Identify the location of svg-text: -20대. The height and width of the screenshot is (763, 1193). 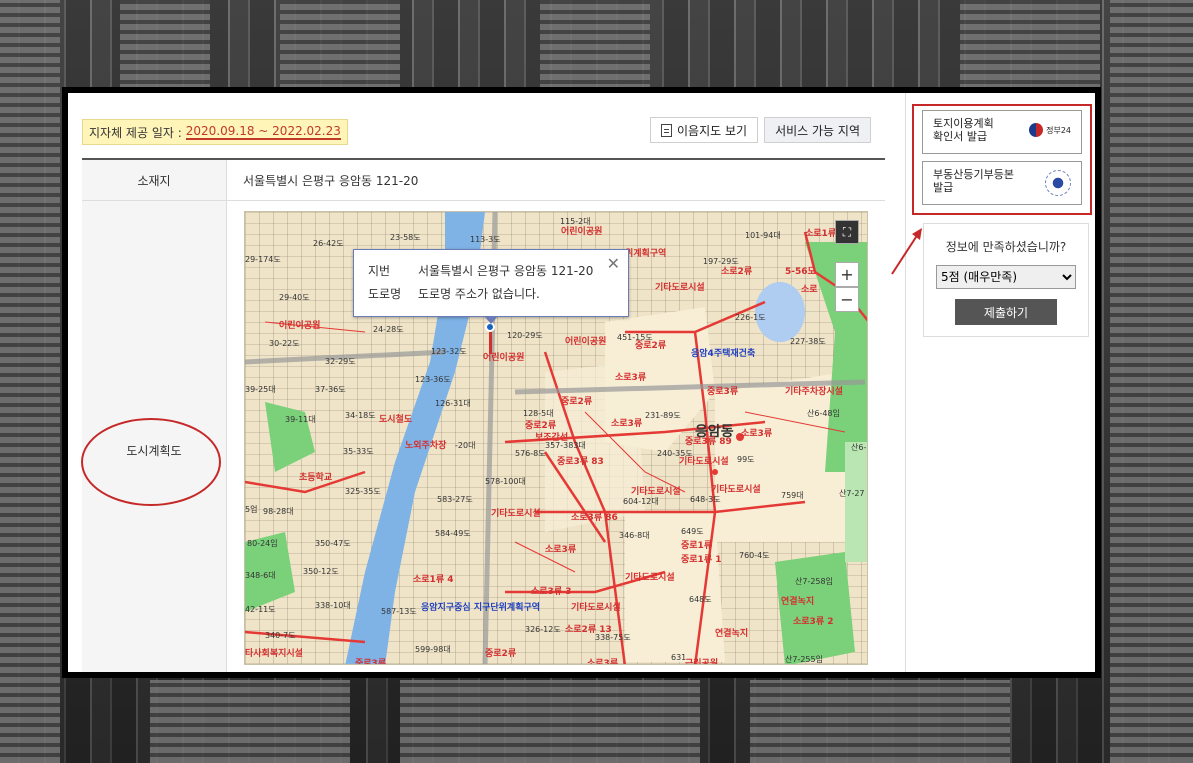
(465, 445).